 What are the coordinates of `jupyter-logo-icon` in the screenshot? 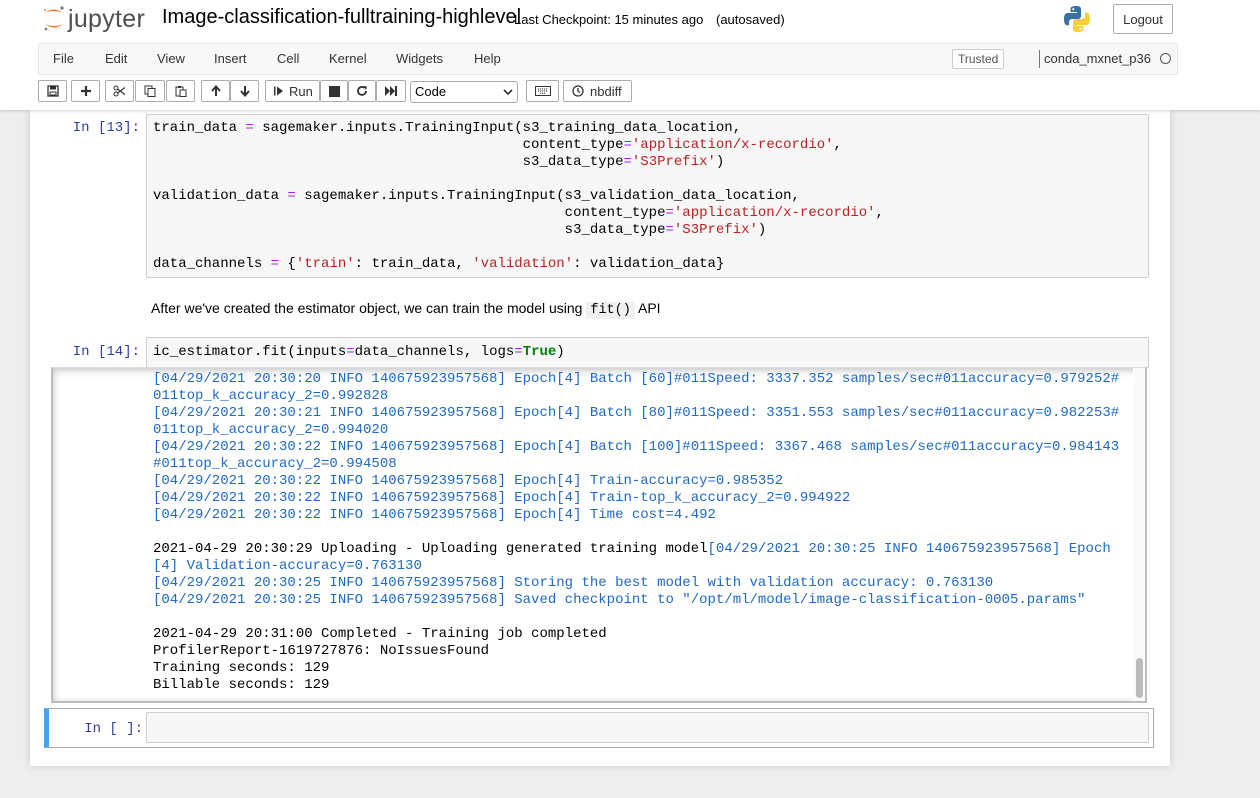 It's located at (54, 18).